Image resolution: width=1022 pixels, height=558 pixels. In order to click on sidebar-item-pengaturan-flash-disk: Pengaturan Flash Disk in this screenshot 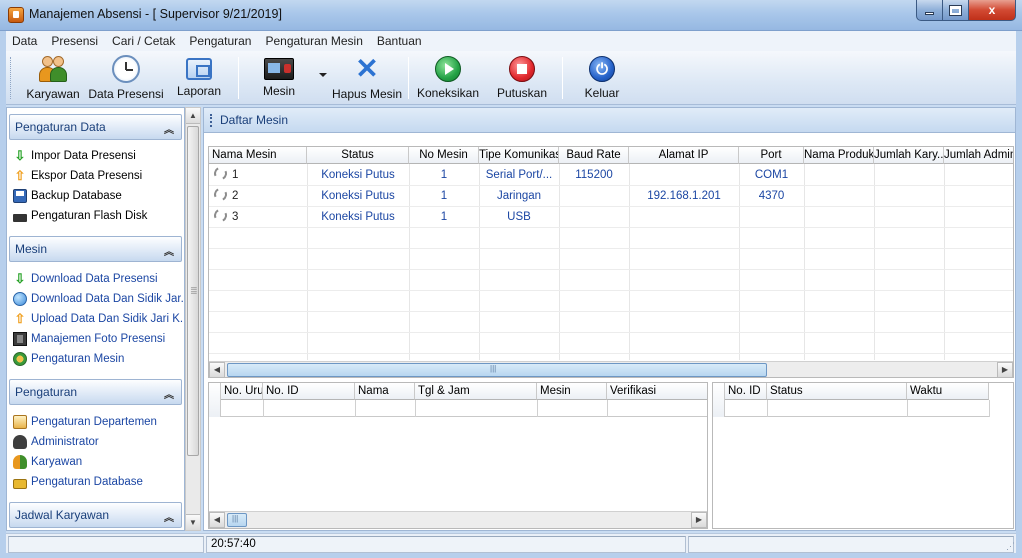, I will do `click(80, 216)`.